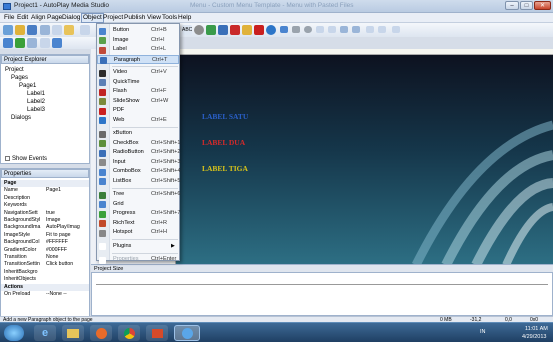 Image resolution: width=553 pixels, height=342 pixels. What do you see at coordinates (45, 213) in the screenshot?
I see `property-row: NavigationSett true` at bounding box center [45, 213].